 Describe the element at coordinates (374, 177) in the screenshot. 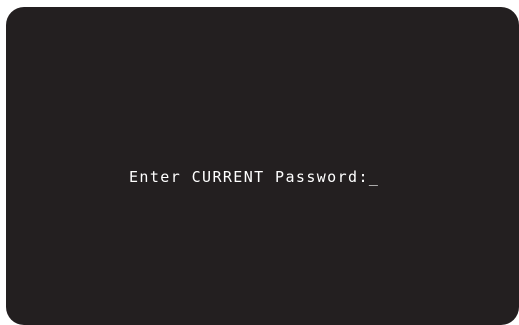

I see `text-cursor: _` at that location.